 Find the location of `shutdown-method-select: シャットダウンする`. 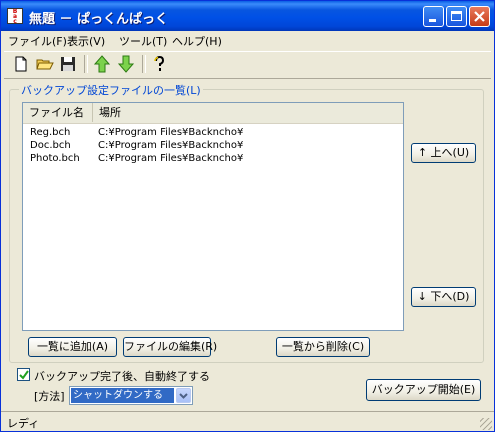

shutdown-method-select: シャットダウンする is located at coordinates (131, 395).